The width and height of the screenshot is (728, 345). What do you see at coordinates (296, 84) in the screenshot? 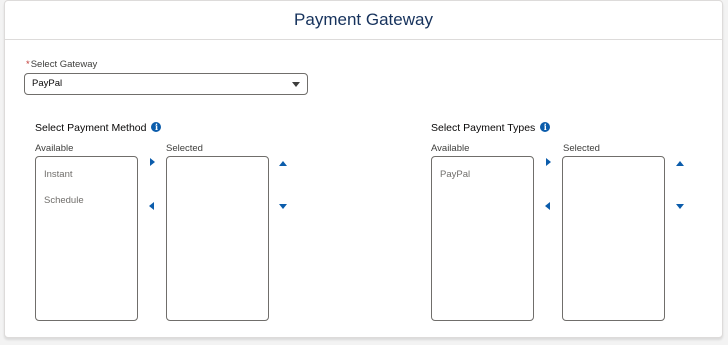
I see `chevron-down-icon` at bounding box center [296, 84].